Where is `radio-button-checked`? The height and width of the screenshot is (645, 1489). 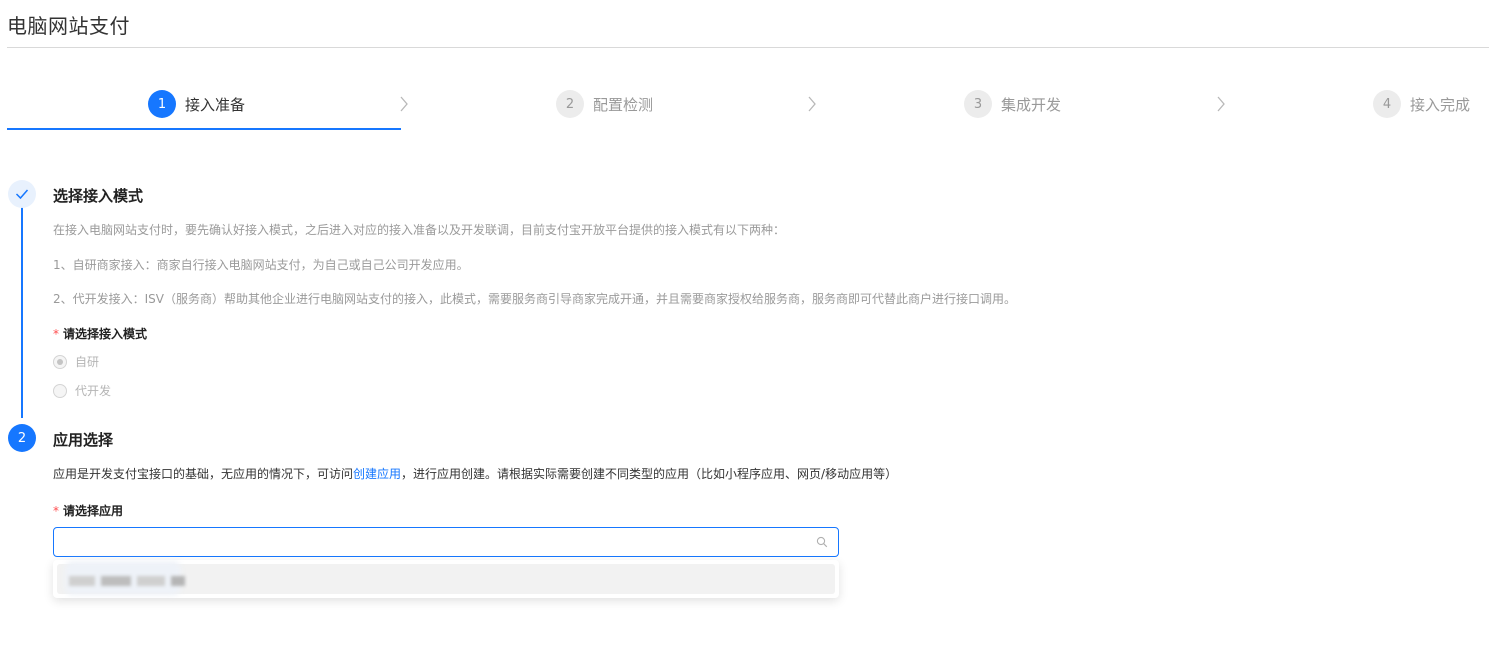 radio-button-checked is located at coordinates (60, 361).